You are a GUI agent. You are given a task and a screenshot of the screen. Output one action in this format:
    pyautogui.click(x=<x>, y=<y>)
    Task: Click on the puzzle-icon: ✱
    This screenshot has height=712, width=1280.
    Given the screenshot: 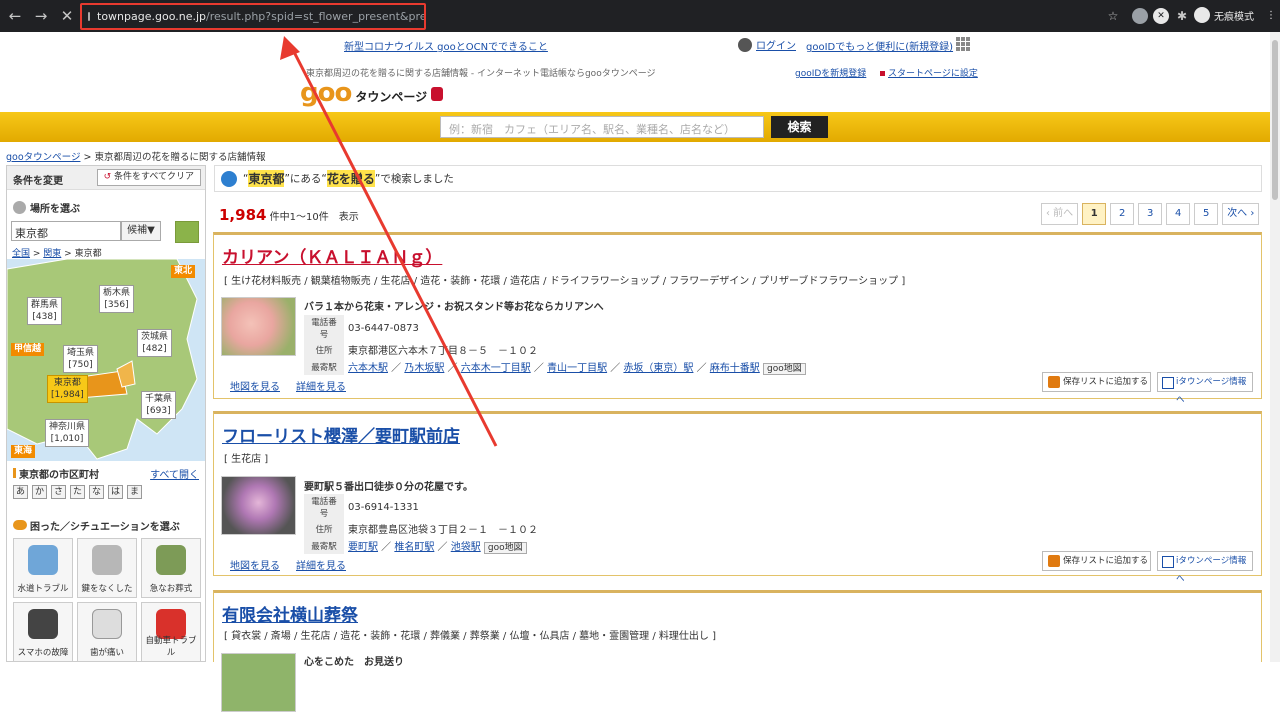 What is the action you would take?
    pyautogui.click(x=1182, y=16)
    